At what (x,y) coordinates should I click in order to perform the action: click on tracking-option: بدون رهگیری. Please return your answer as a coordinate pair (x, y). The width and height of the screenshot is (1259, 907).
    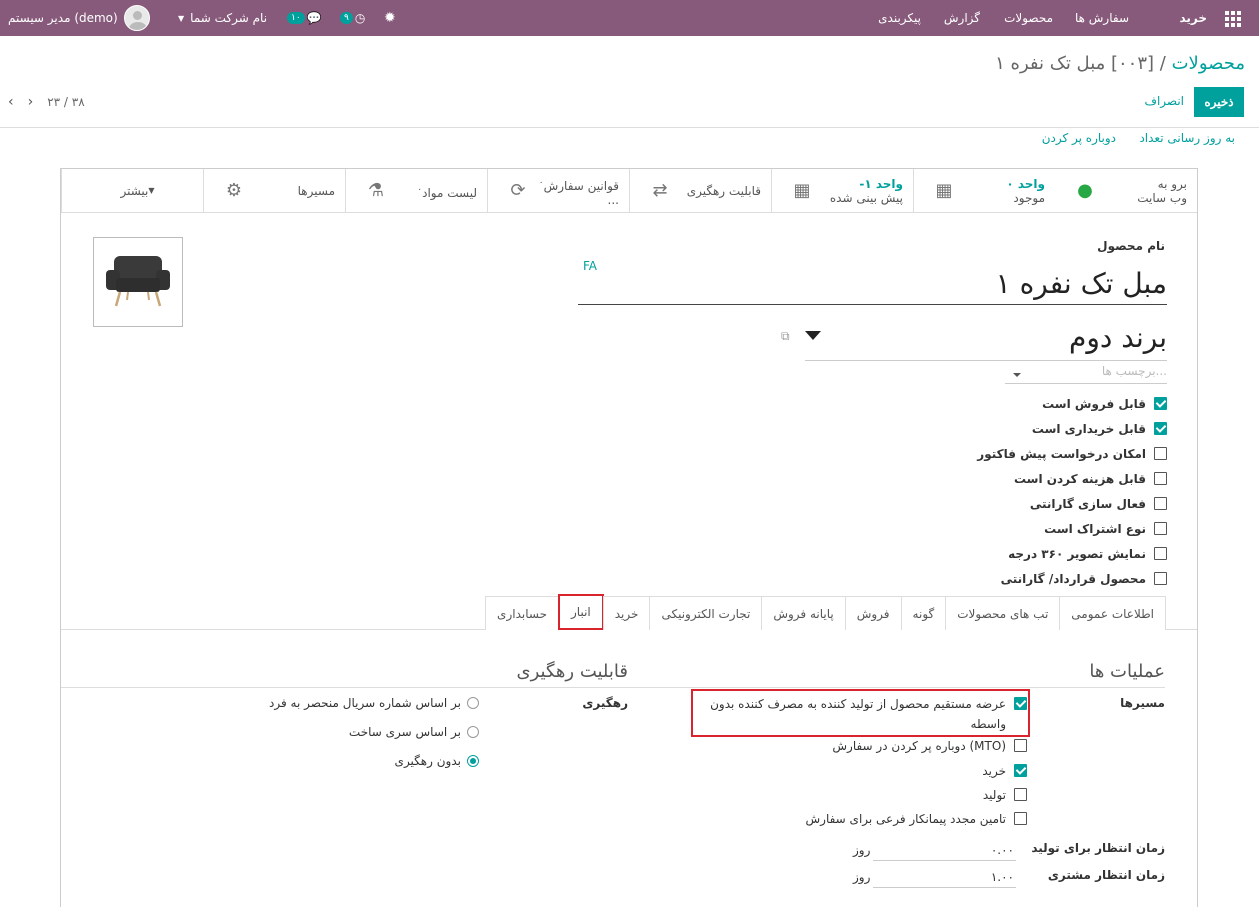
    Looking at the image, I should click on (437, 761).